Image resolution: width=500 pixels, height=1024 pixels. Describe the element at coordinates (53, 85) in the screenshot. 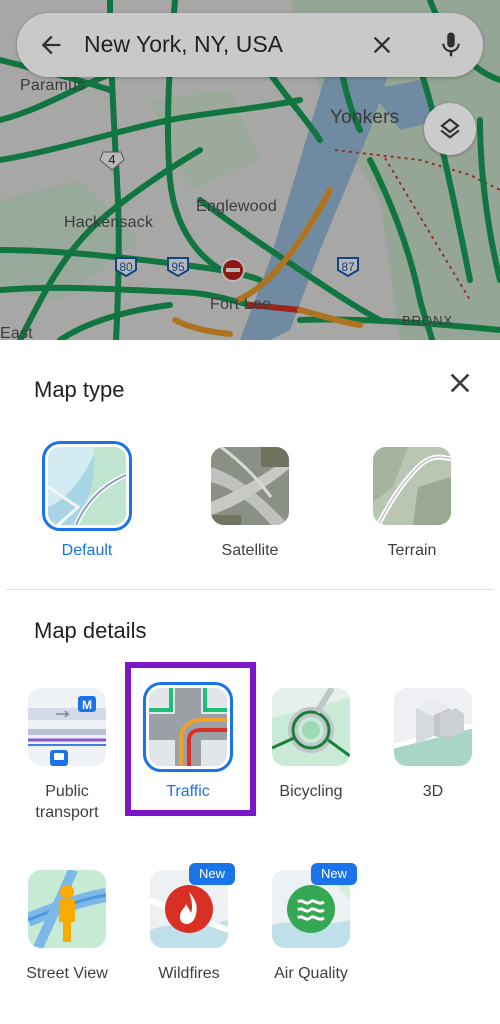

I see `map-label-paramus: Paramus` at that location.